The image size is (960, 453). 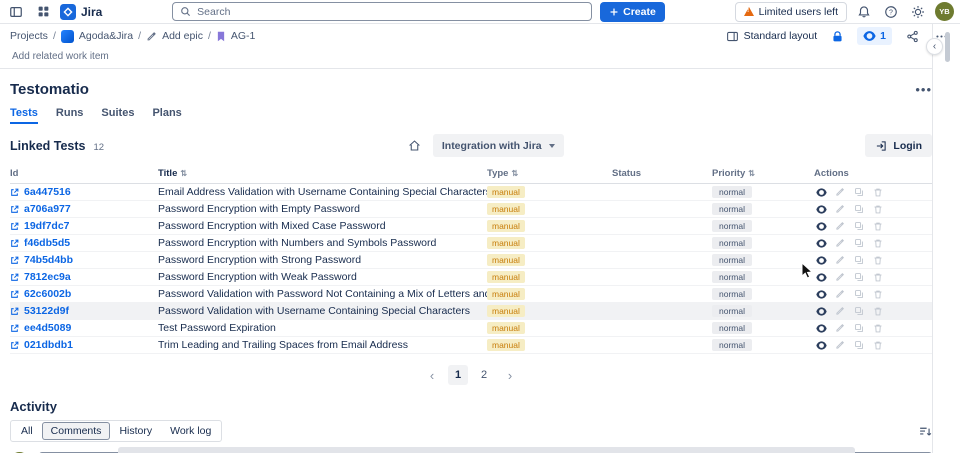 I want to click on tab-worklog: Work log, so click(x=190, y=431).